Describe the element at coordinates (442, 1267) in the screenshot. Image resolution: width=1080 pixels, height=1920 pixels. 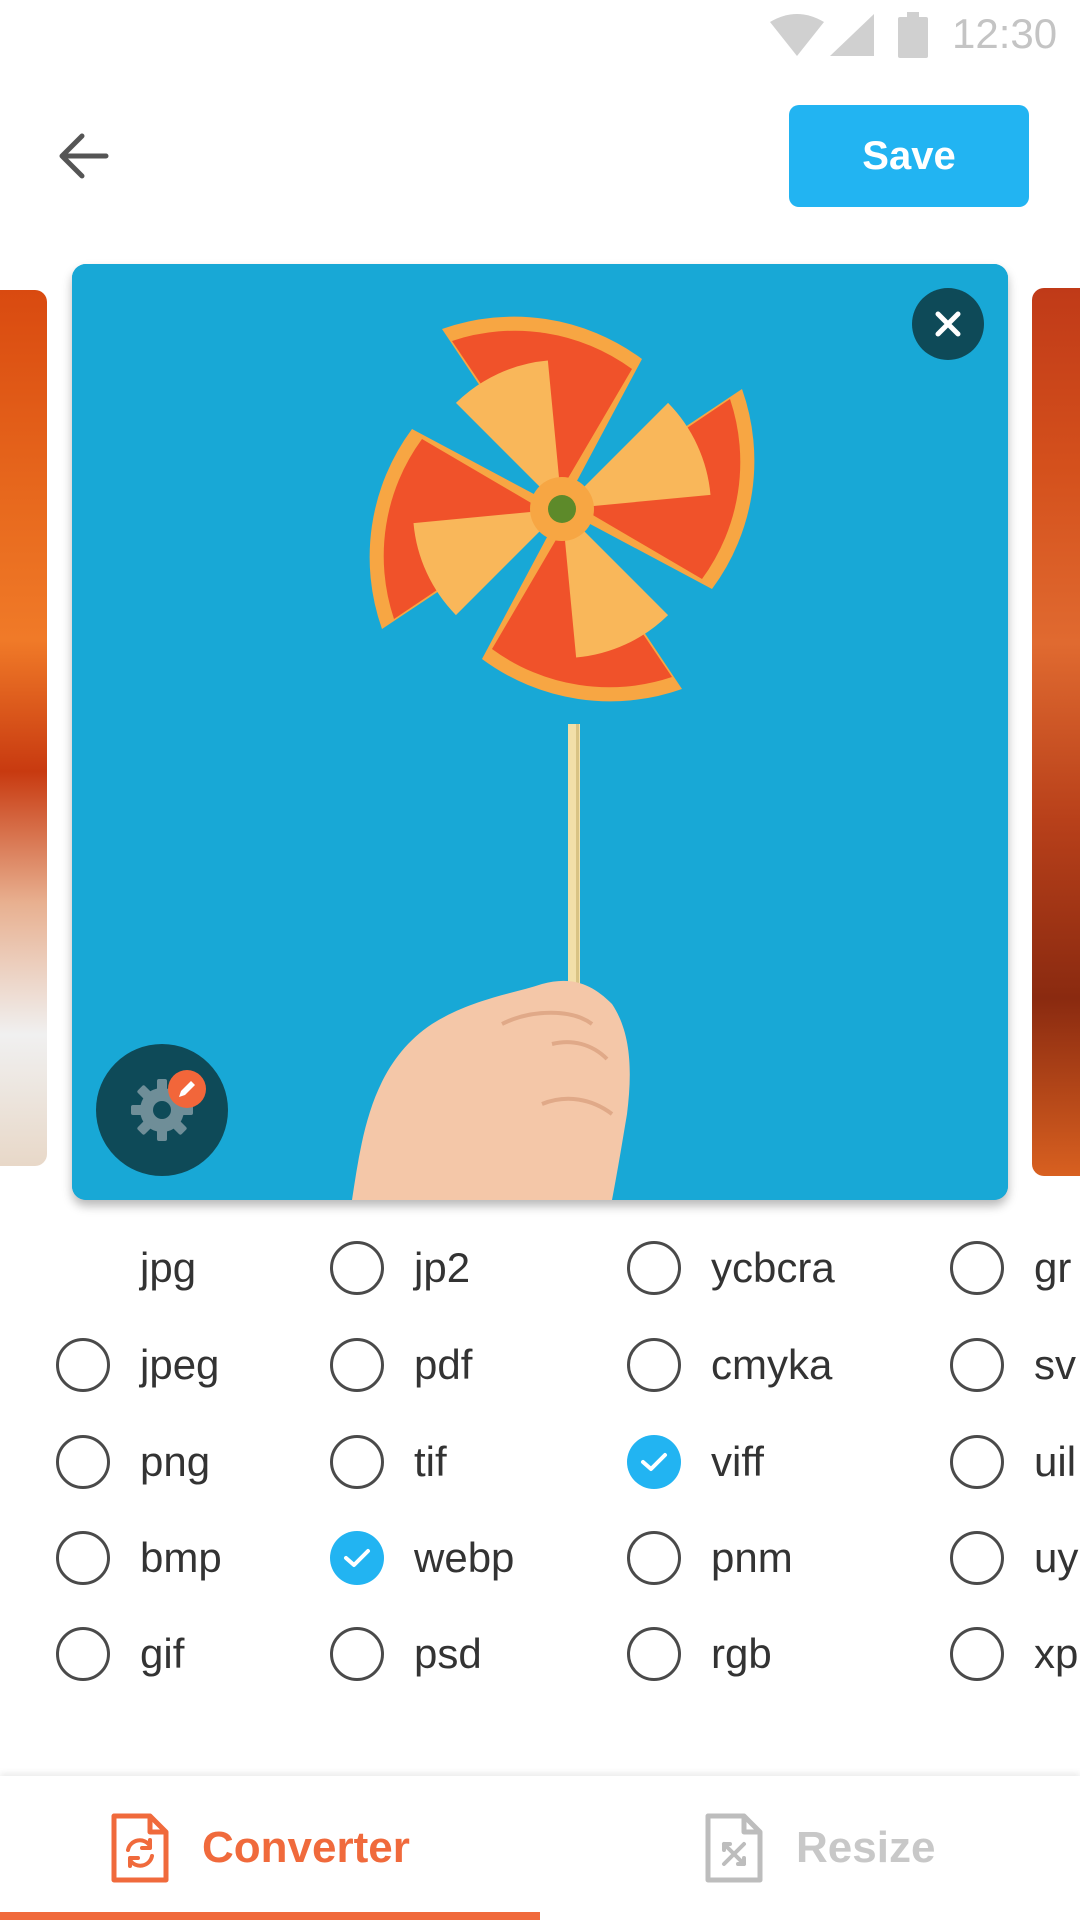
I see `format-label: jp2` at that location.